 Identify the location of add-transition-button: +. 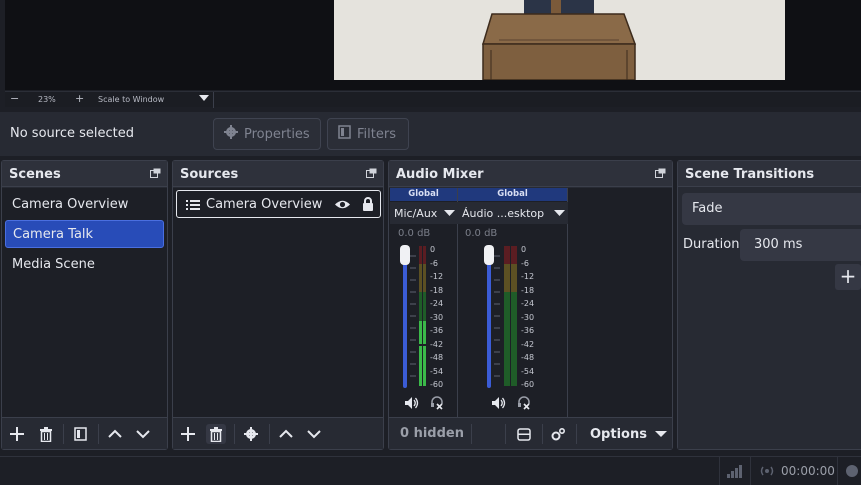
(848, 277).